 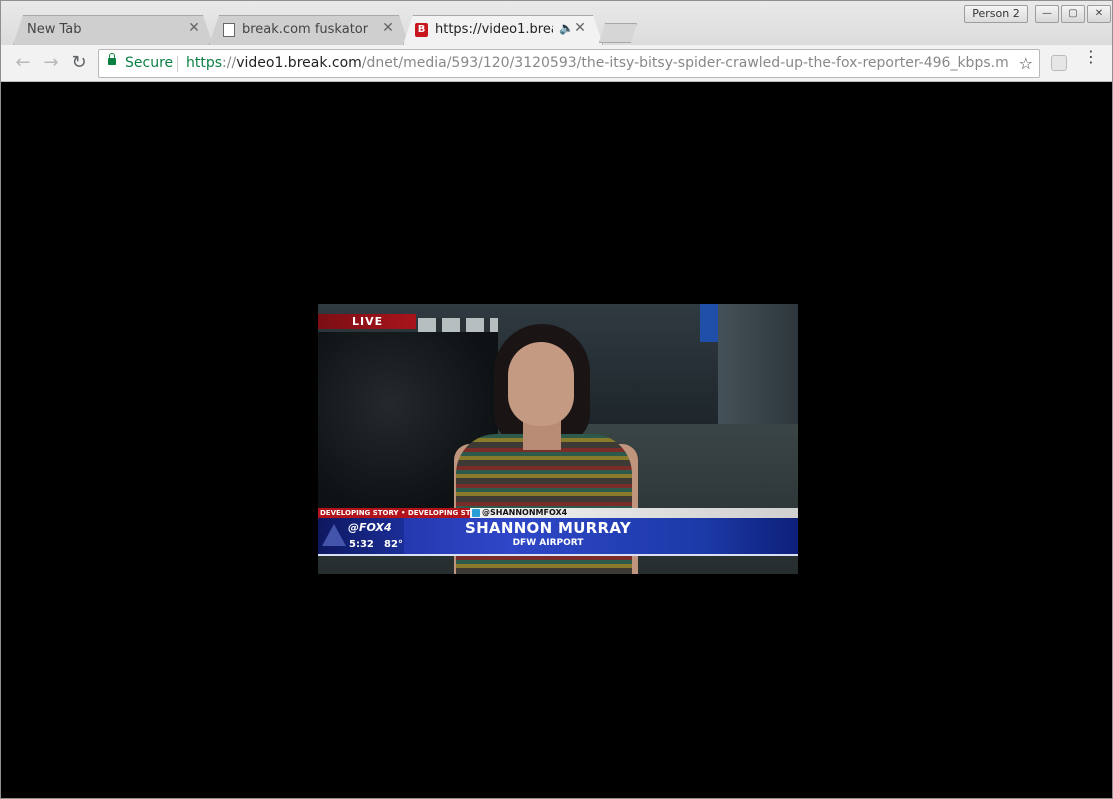 I want to click on station-panel: @FOX4 5:32 82°, so click(x=361, y=536).